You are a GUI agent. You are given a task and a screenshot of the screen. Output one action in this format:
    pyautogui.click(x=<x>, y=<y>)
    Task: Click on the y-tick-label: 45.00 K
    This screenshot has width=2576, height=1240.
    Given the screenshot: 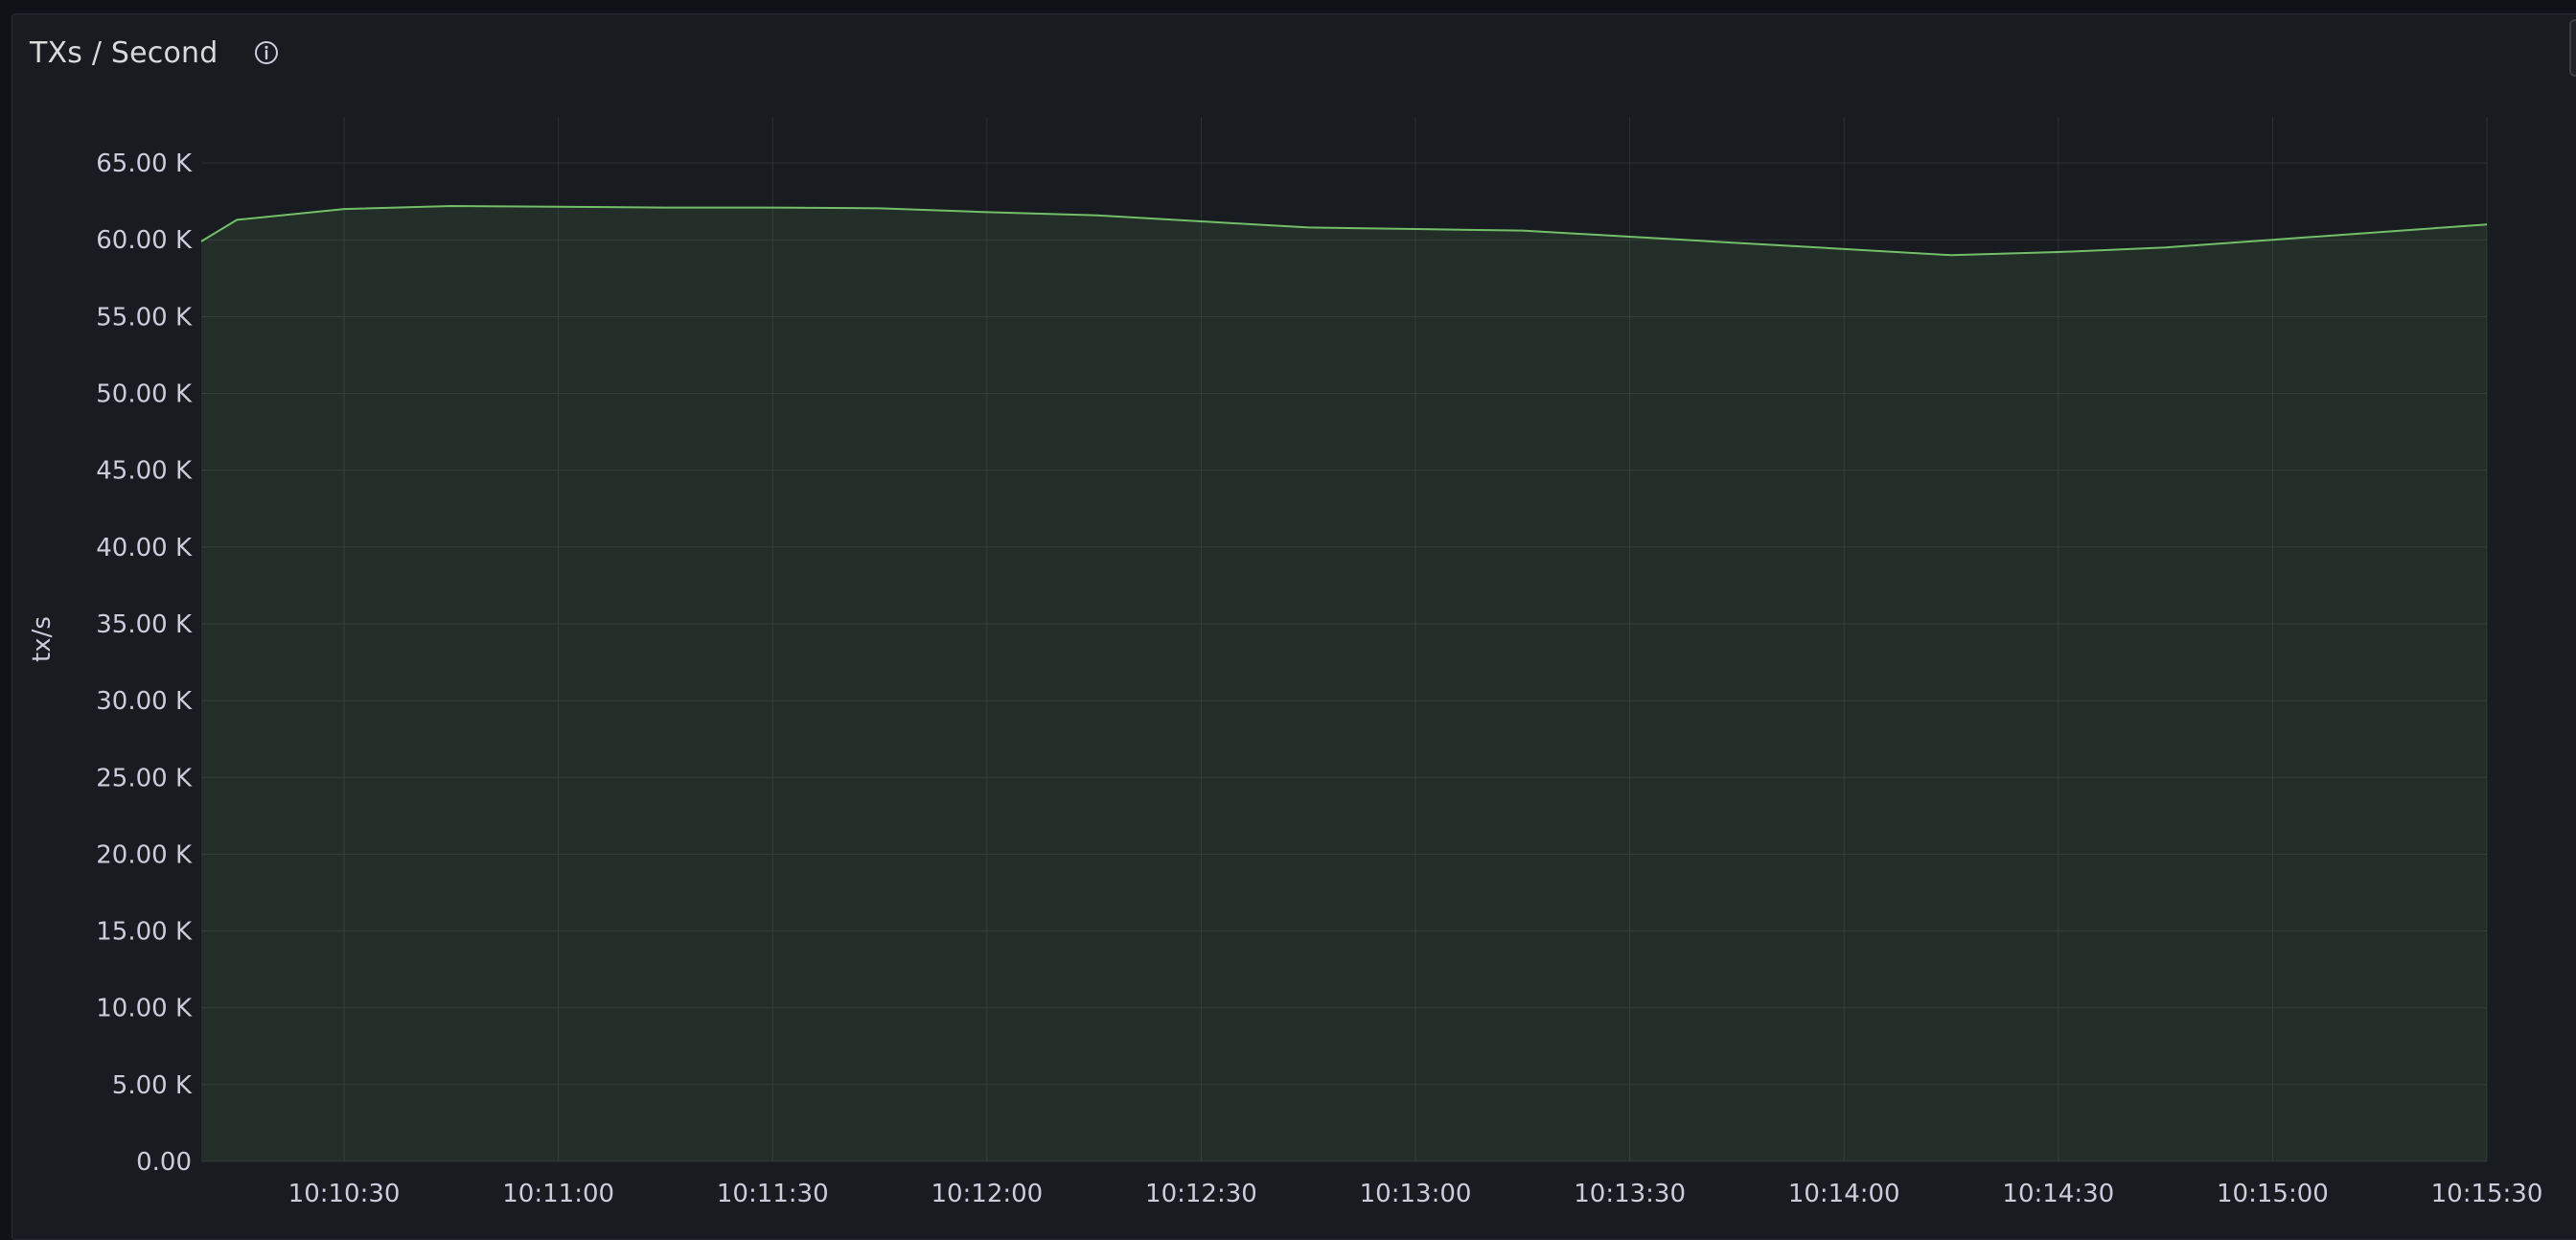 What is the action you would take?
    pyautogui.click(x=144, y=471)
    